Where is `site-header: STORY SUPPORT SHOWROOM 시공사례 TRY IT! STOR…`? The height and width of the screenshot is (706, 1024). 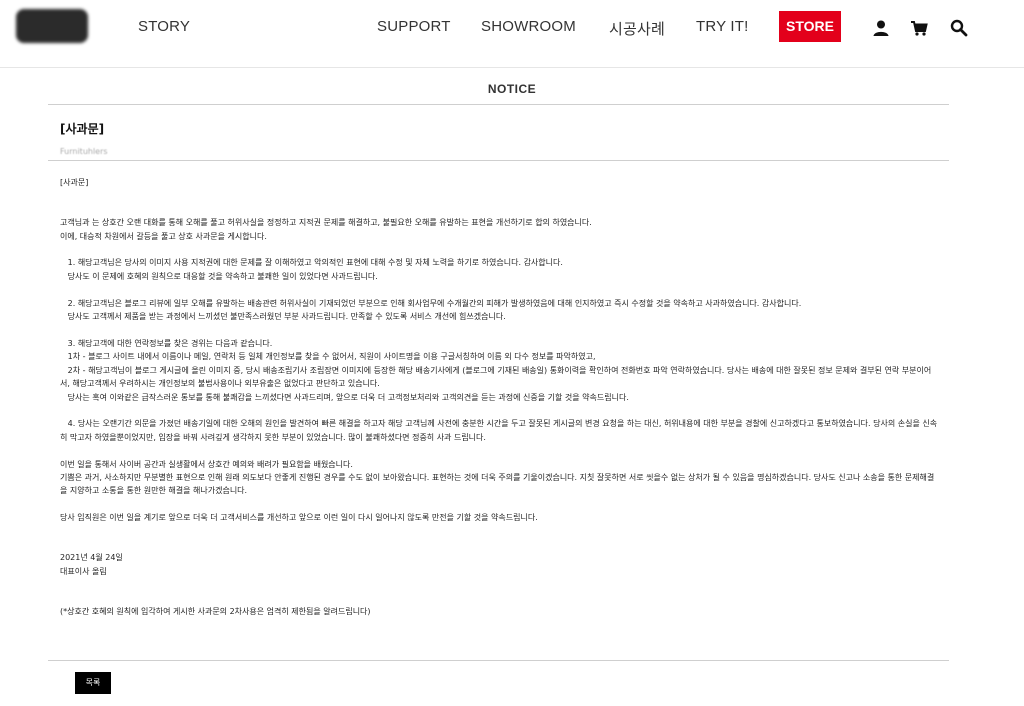
site-header: STORY SUPPORT SHOWROOM 시공사례 TRY IT! STOR… is located at coordinates (512, 29).